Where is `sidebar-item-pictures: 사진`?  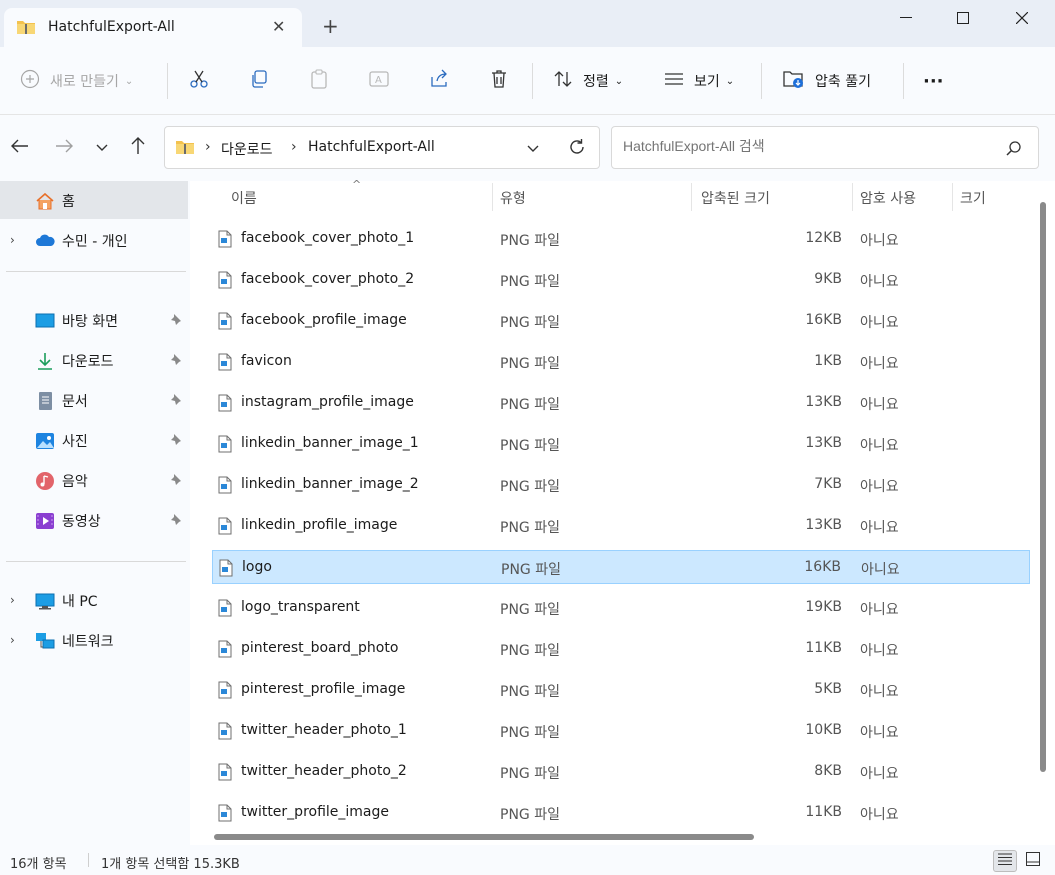 sidebar-item-pictures: 사진 is located at coordinates (94, 440).